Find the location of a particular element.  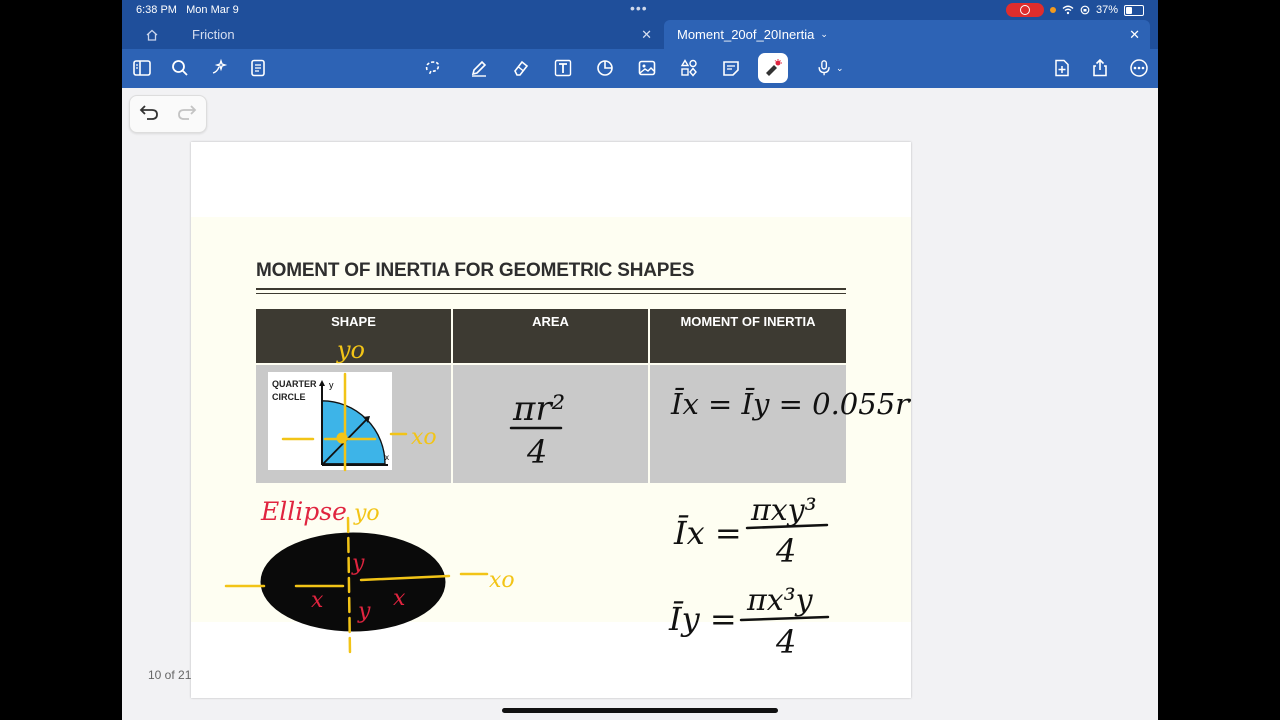

cell-moment is located at coordinates (748, 424).